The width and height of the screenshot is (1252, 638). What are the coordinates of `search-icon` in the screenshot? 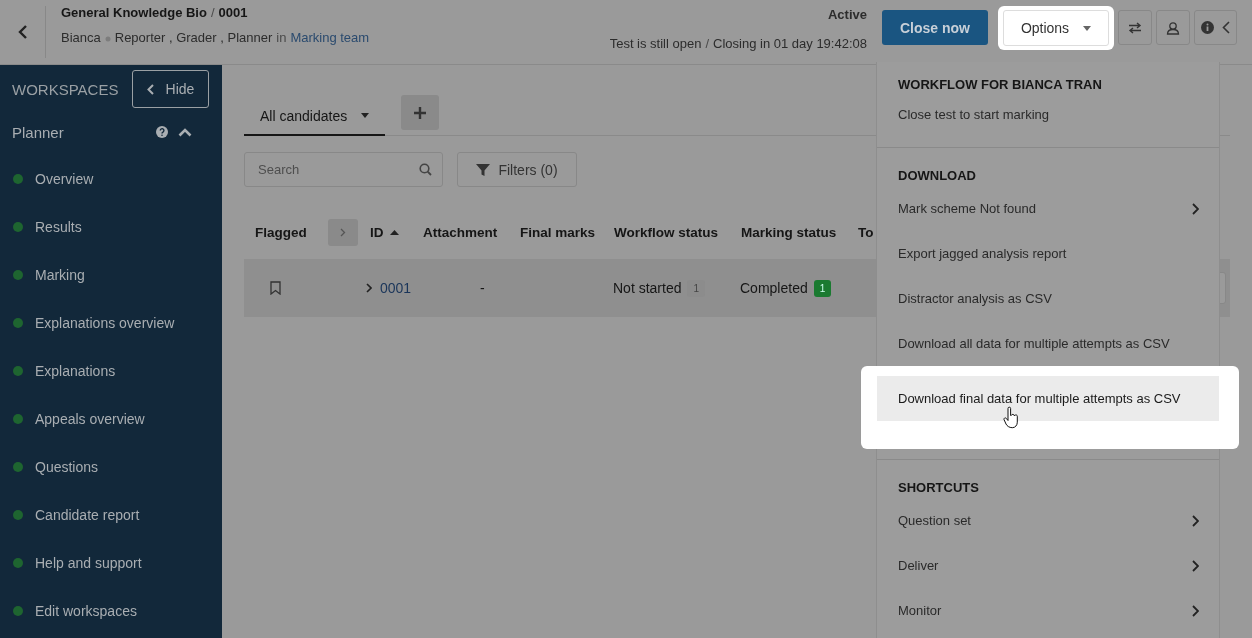 It's located at (425, 169).